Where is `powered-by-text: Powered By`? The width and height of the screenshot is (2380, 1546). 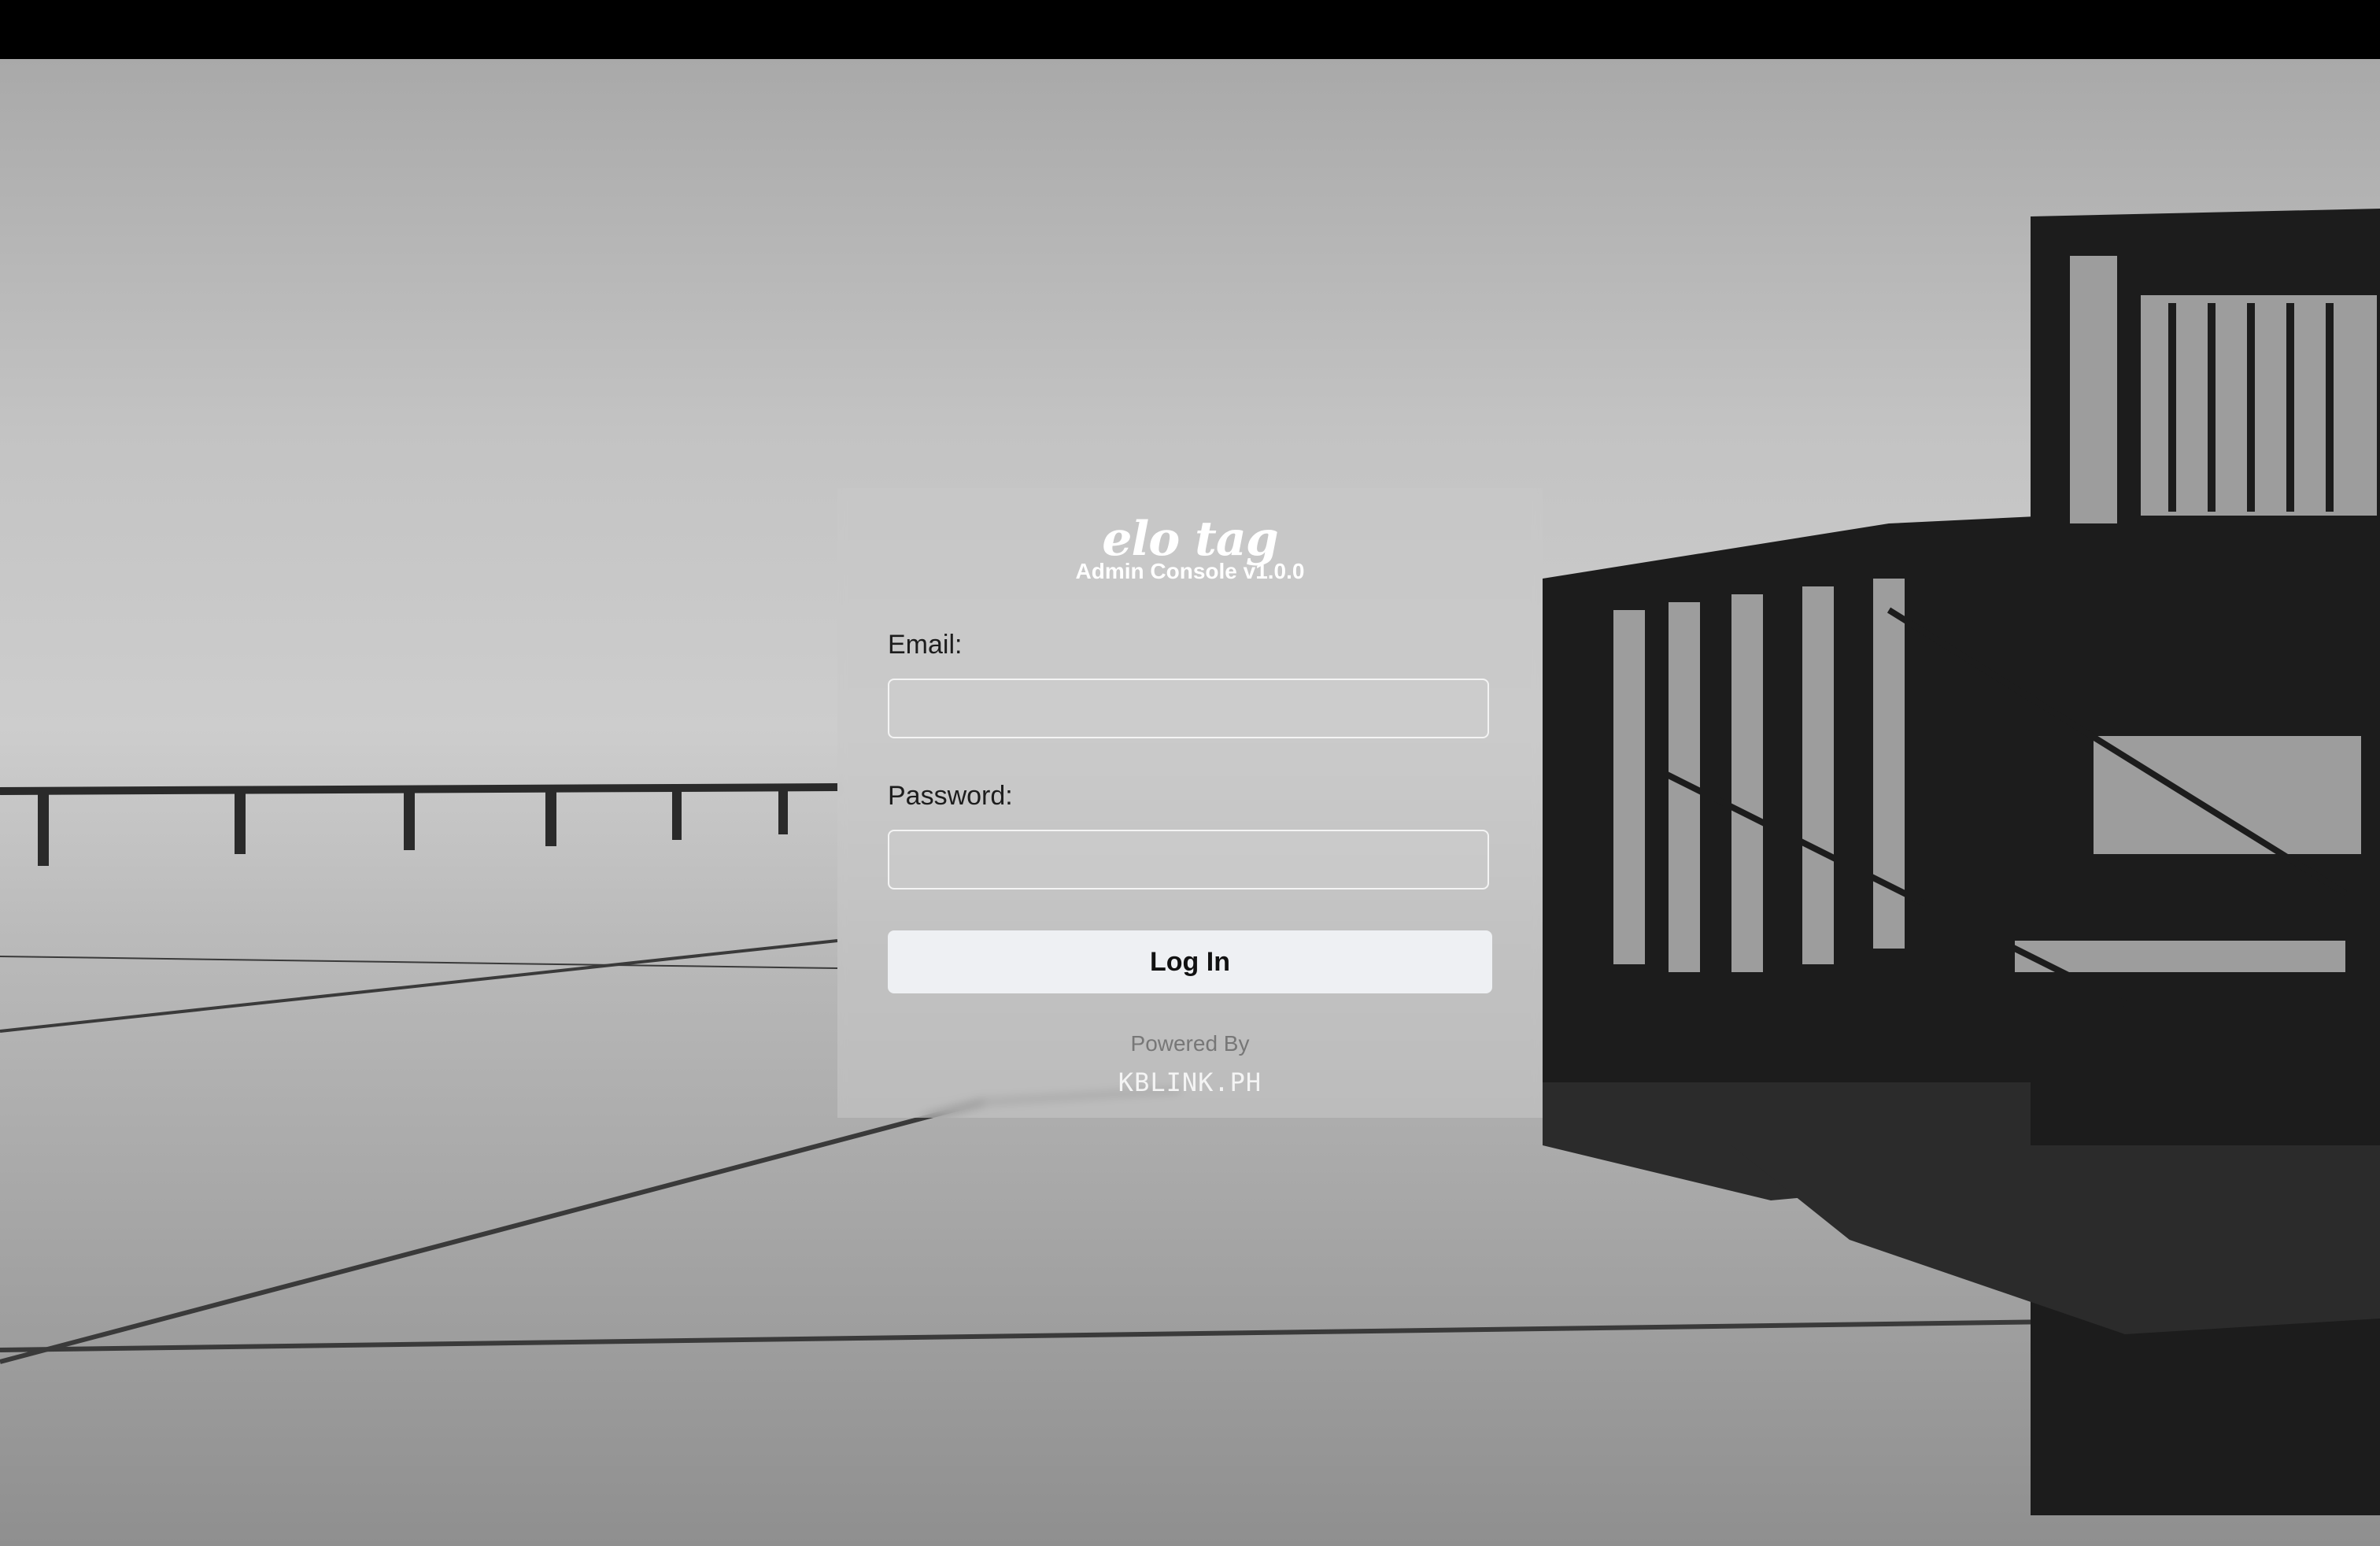
powered-by-text: Powered By is located at coordinates (1190, 1043).